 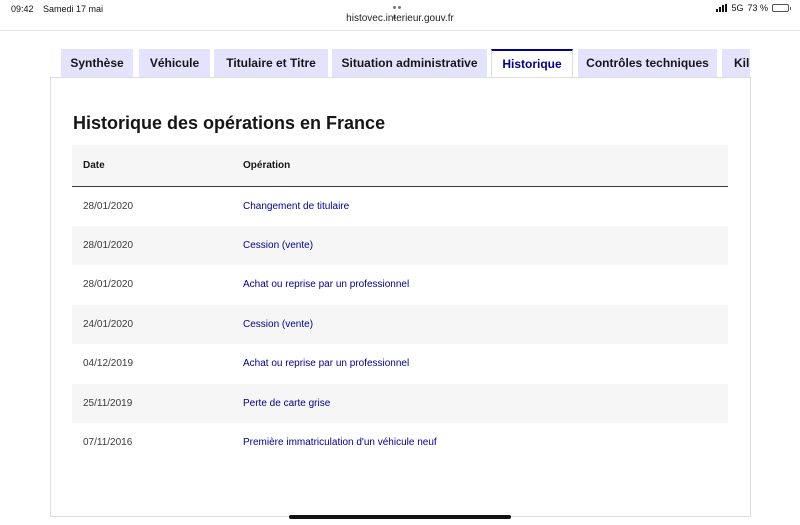 What do you see at coordinates (108, 364) in the screenshot?
I see `row-date: 04/12/2019` at bounding box center [108, 364].